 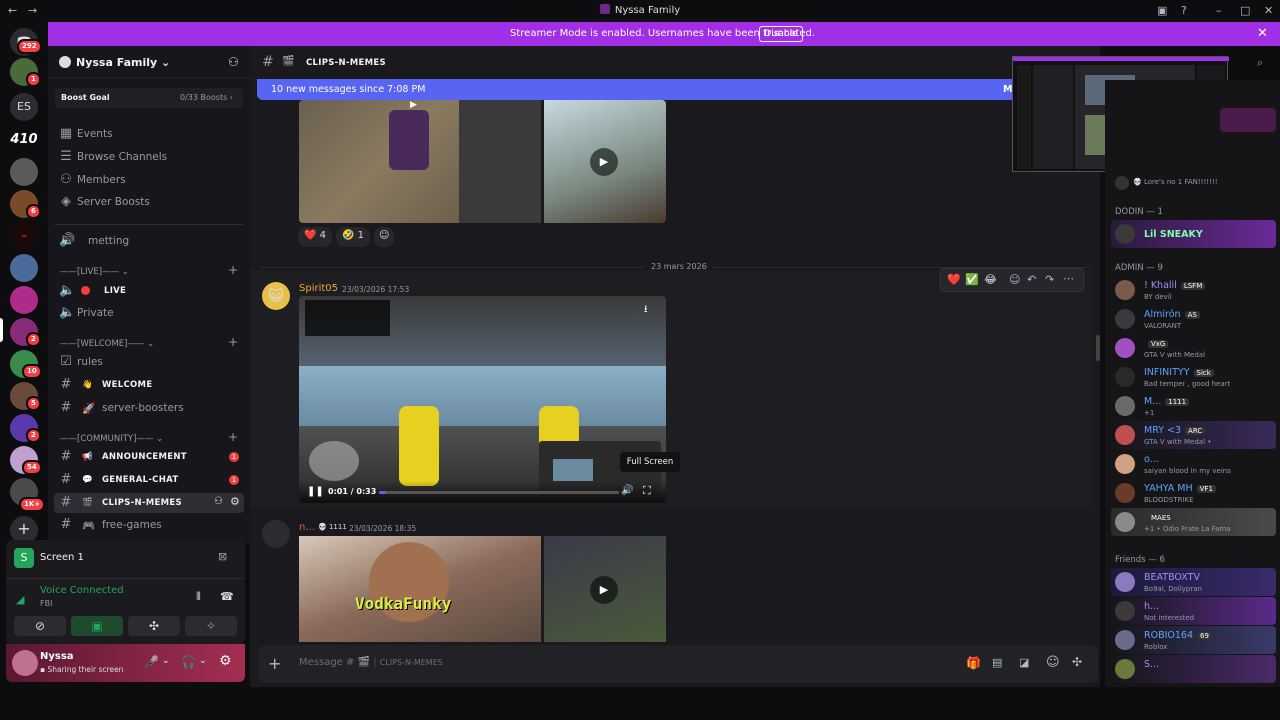 I want to click on deafen-icon: 🎧, so click(x=188, y=662).